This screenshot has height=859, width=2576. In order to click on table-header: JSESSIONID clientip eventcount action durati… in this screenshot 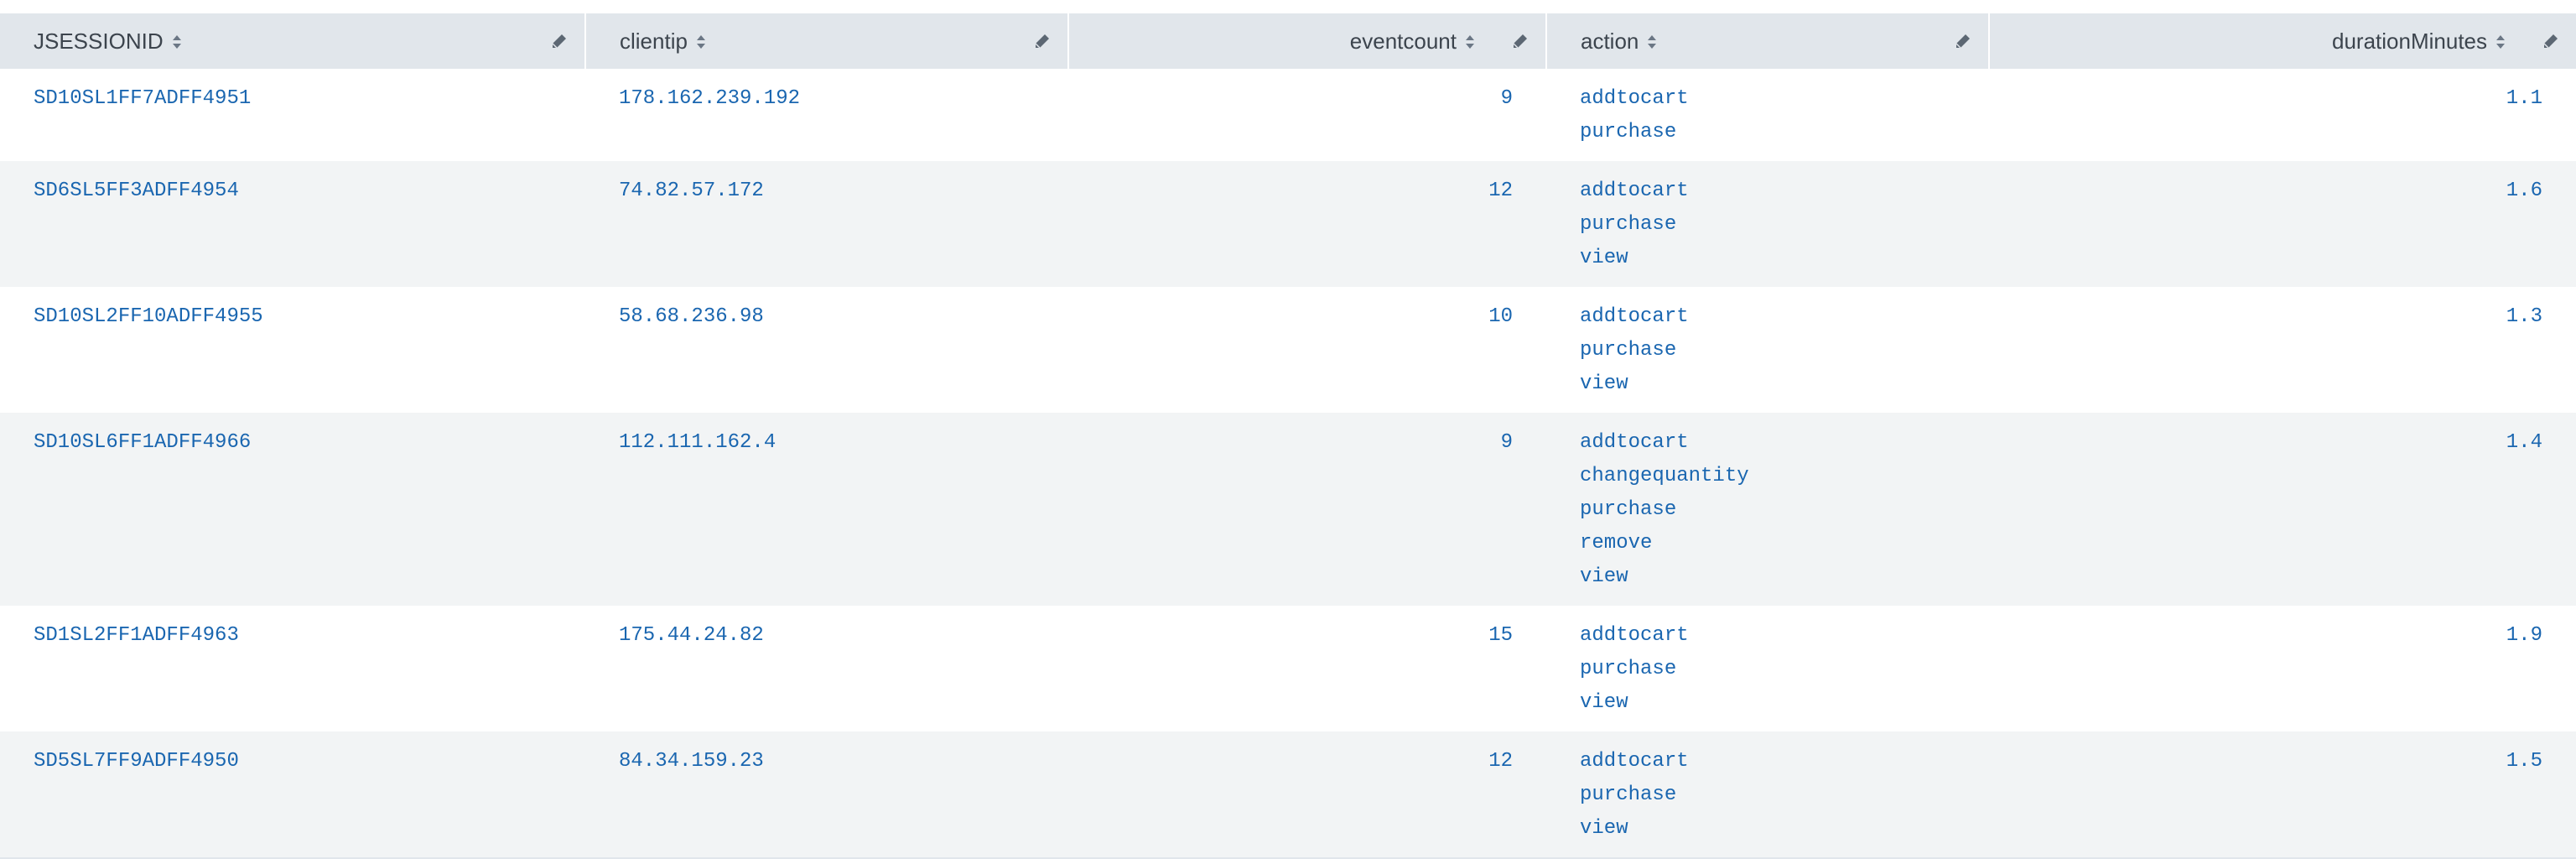, I will do `click(1288, 41)`.